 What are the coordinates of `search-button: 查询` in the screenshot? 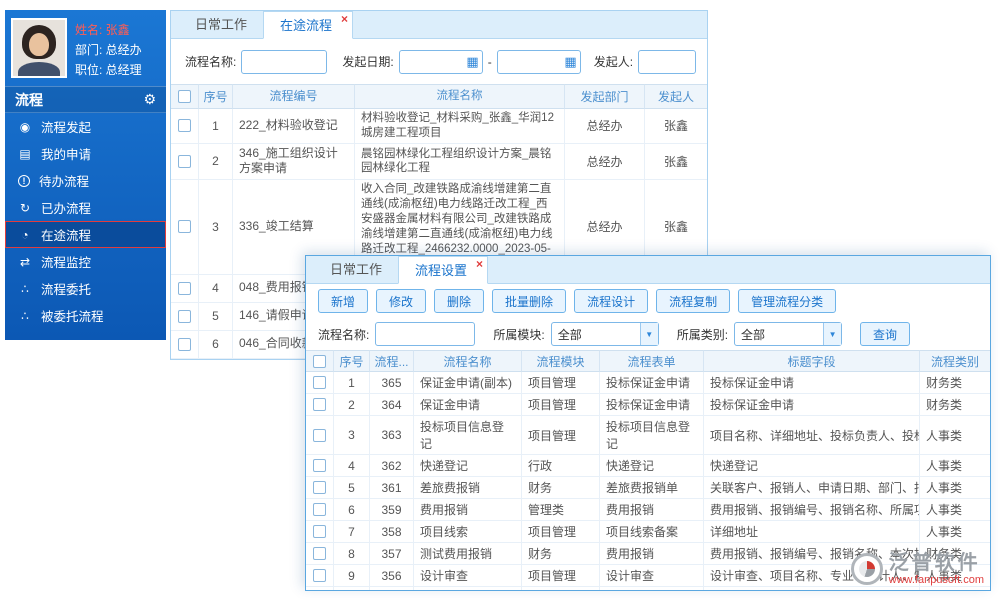 It's located at (885, 334).